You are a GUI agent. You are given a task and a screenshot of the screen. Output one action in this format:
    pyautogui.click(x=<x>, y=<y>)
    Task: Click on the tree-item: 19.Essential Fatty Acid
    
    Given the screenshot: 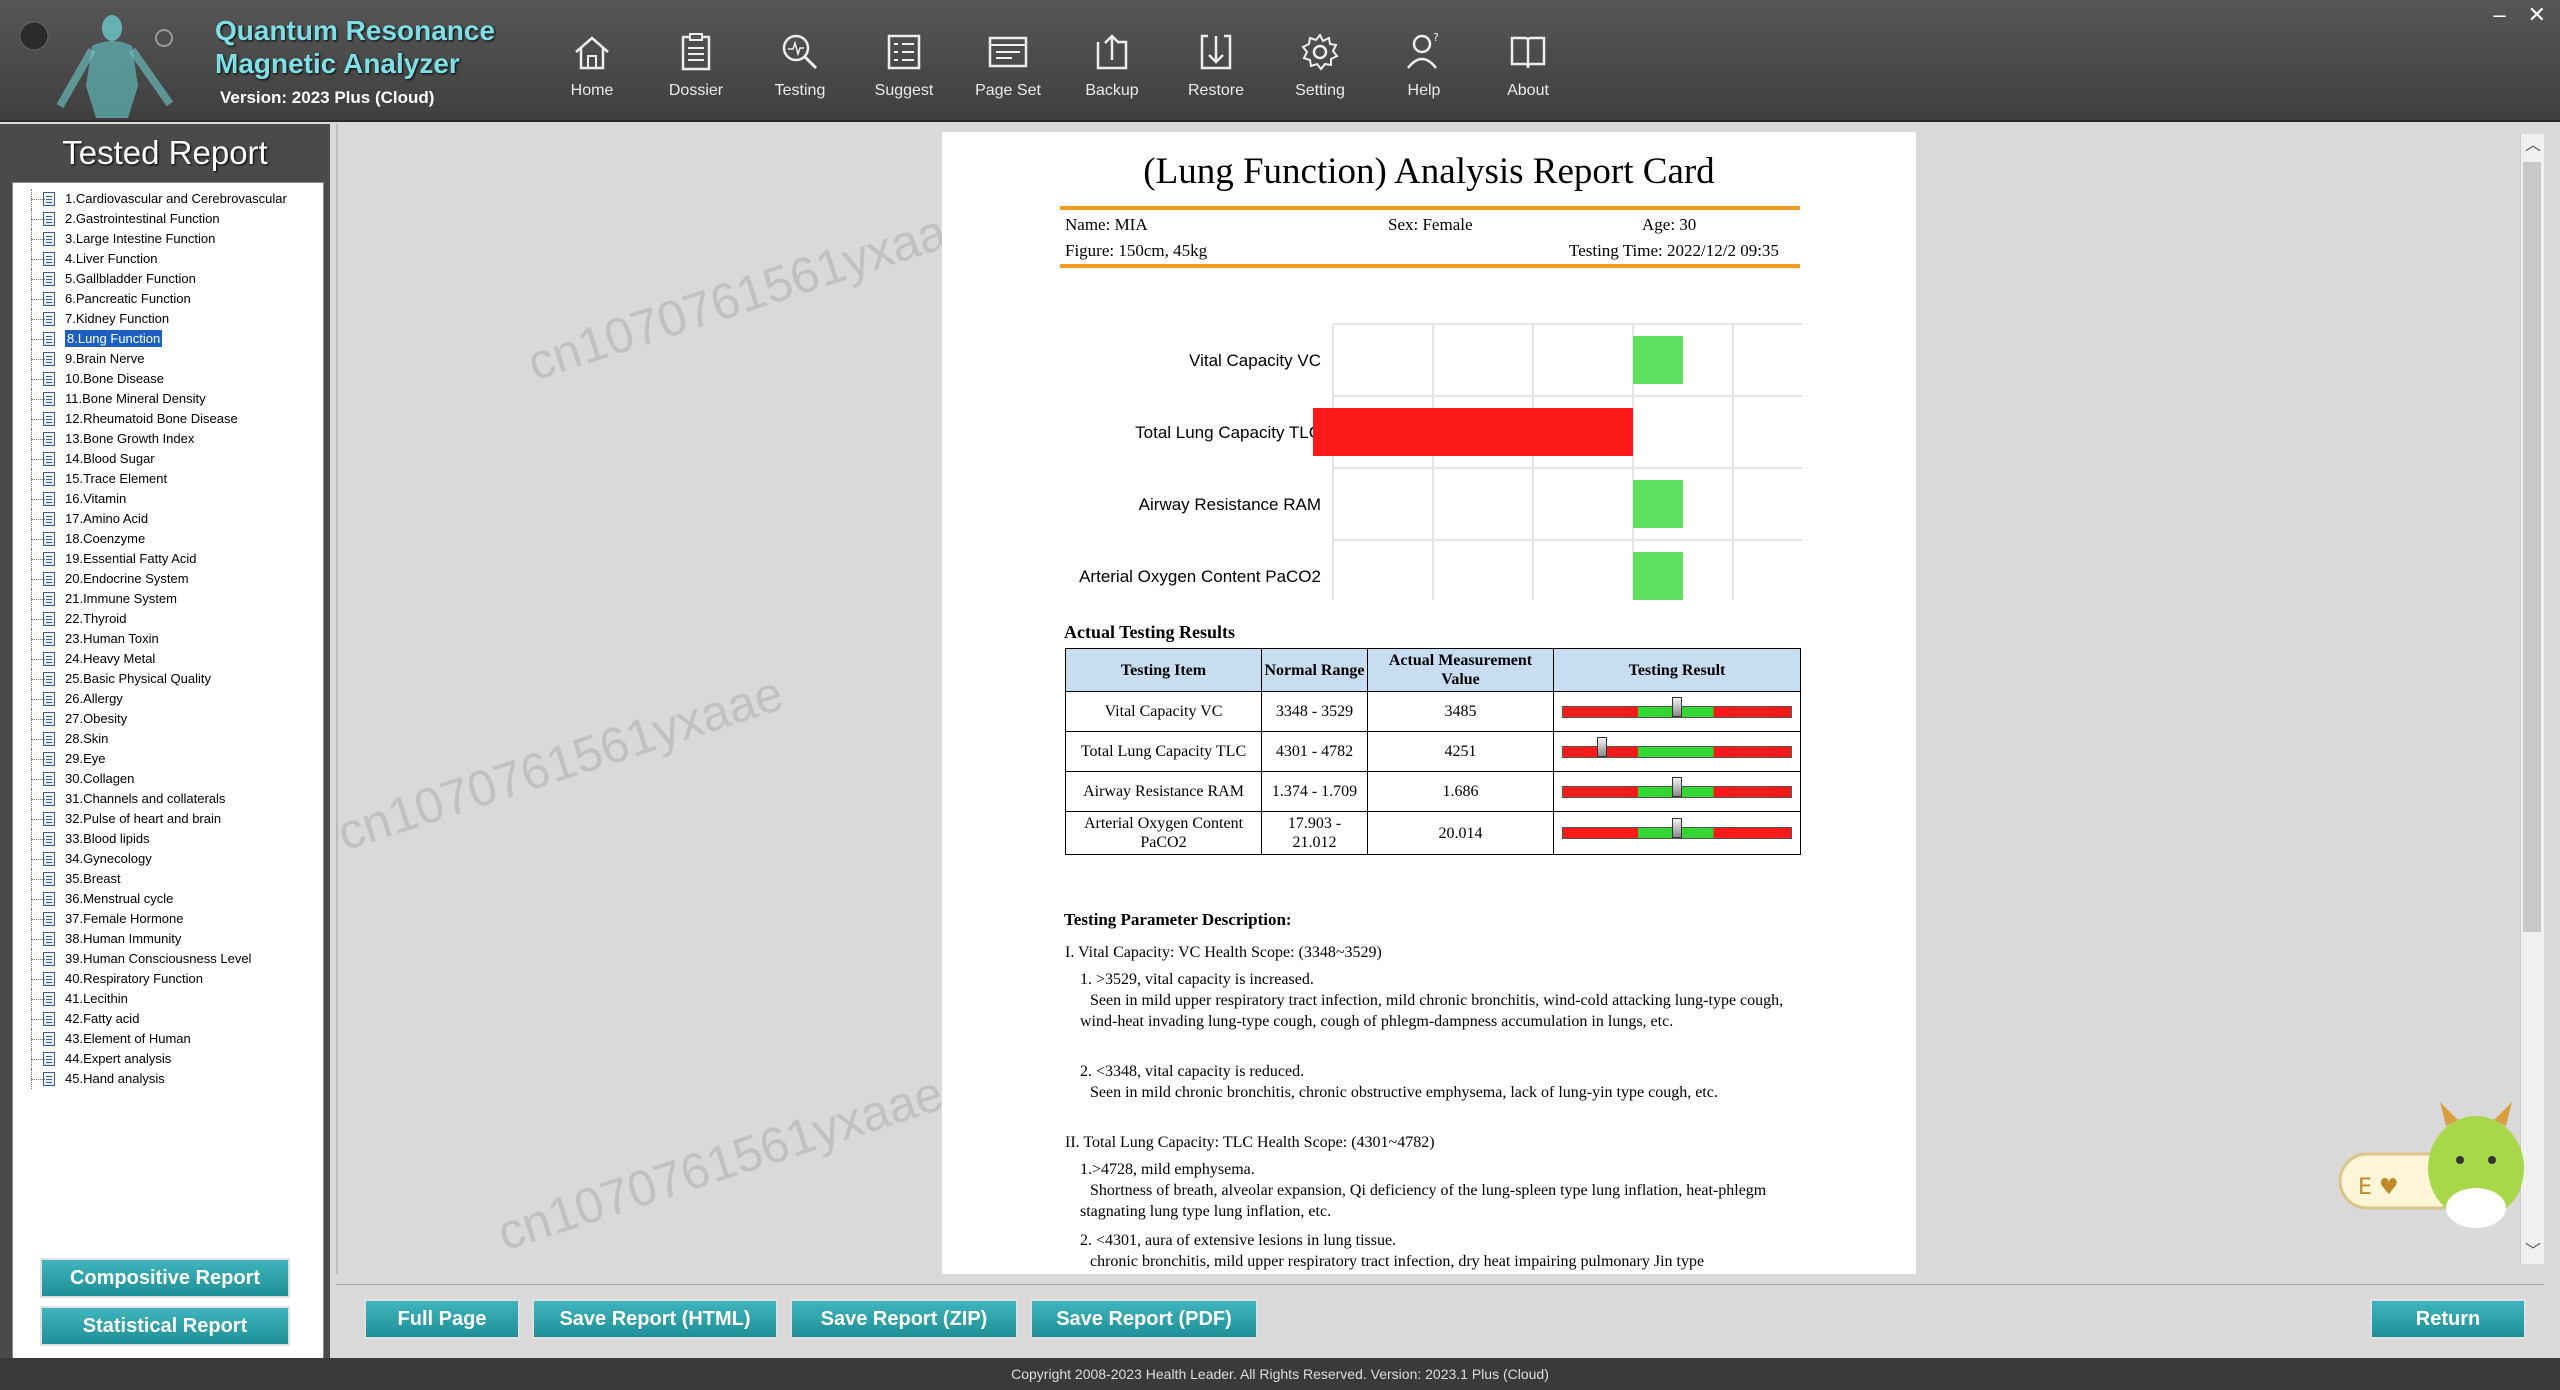 What is the action you would take?
    pyautogui.click(x=168, y=559)
    